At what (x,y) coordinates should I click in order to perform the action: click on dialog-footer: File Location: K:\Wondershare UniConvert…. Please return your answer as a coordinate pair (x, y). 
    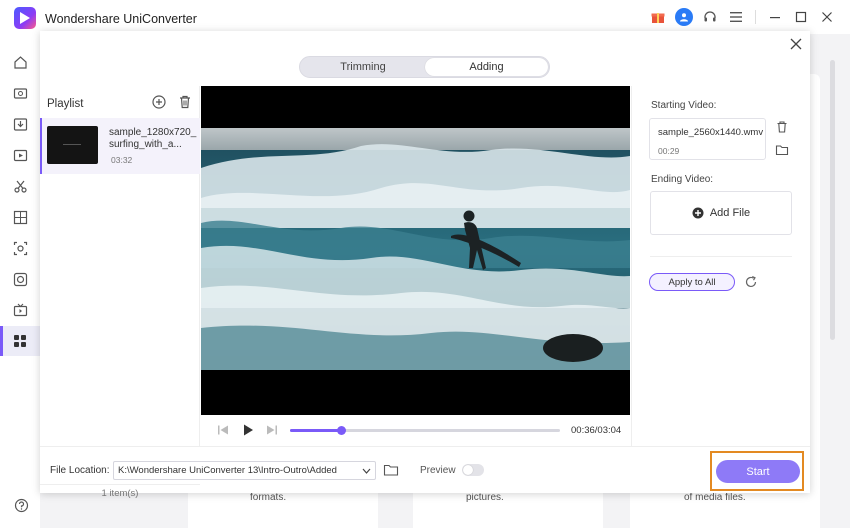
    Looking at the image, I should click on (425, 469).